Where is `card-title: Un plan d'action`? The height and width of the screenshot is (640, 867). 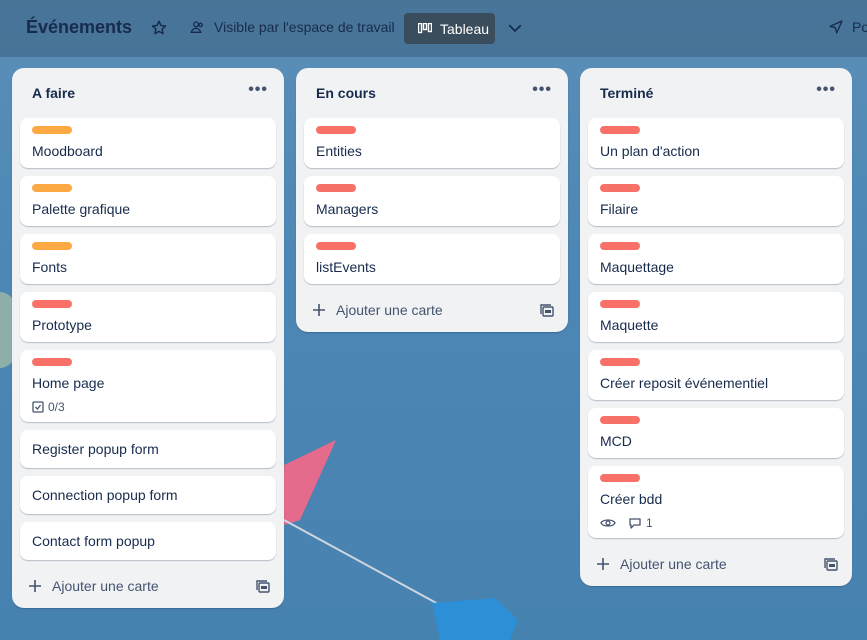 card-title: Un plan d'action is located at coordinates (650, 151).